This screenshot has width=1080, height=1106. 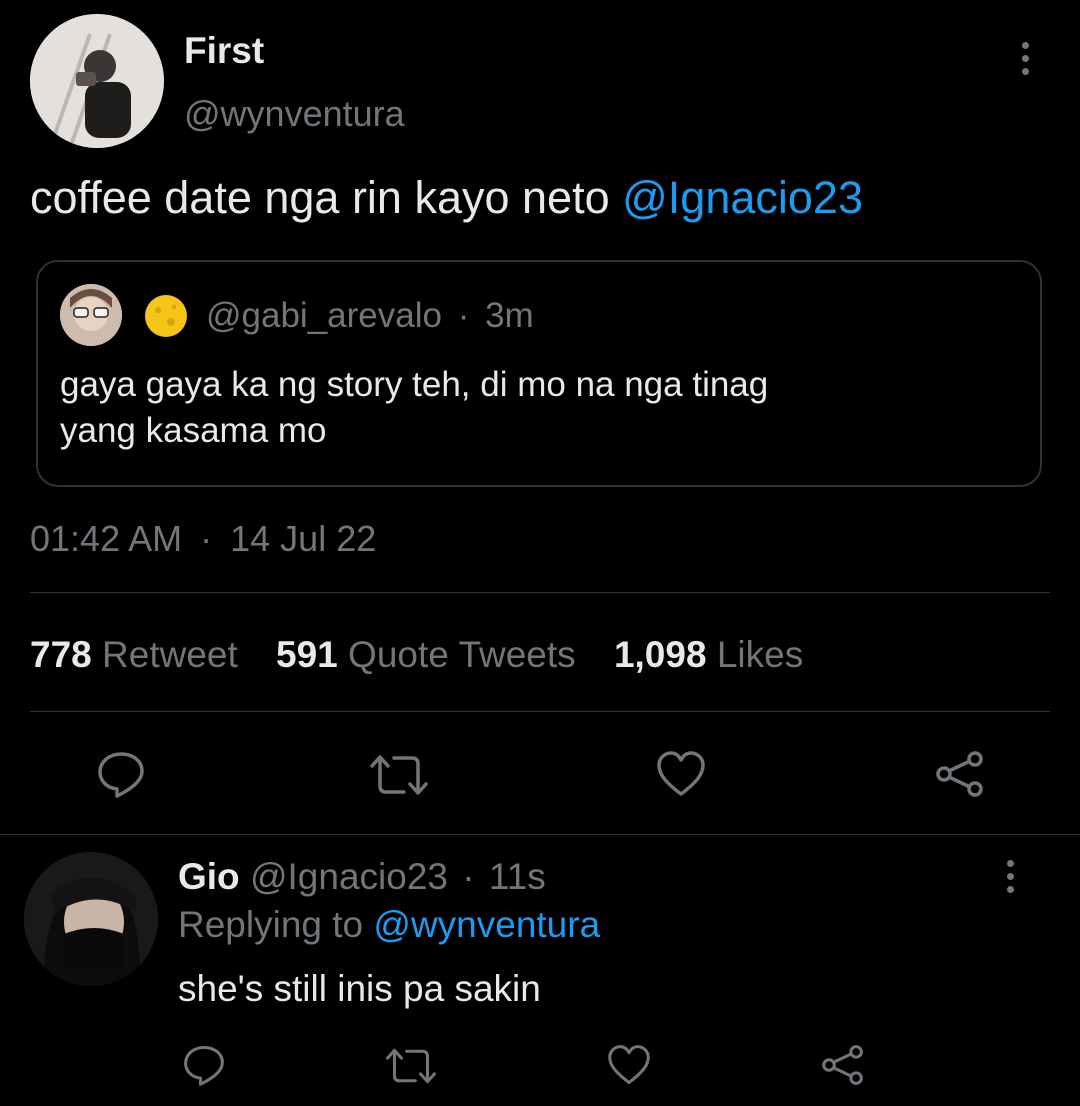 I want to click on quoted-meta: @gabi_arevalo · 3m, so click(x=370, y=316).